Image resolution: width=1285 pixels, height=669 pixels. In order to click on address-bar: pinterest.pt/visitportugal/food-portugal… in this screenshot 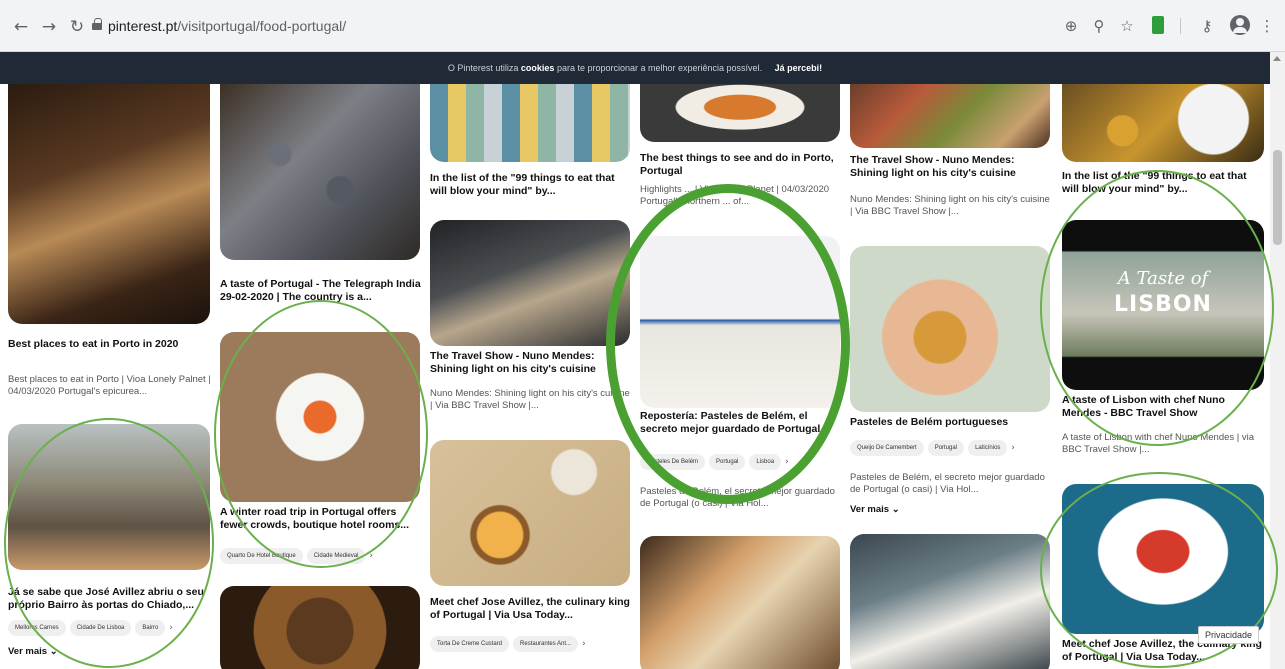, I will do `click(227, 26)`.